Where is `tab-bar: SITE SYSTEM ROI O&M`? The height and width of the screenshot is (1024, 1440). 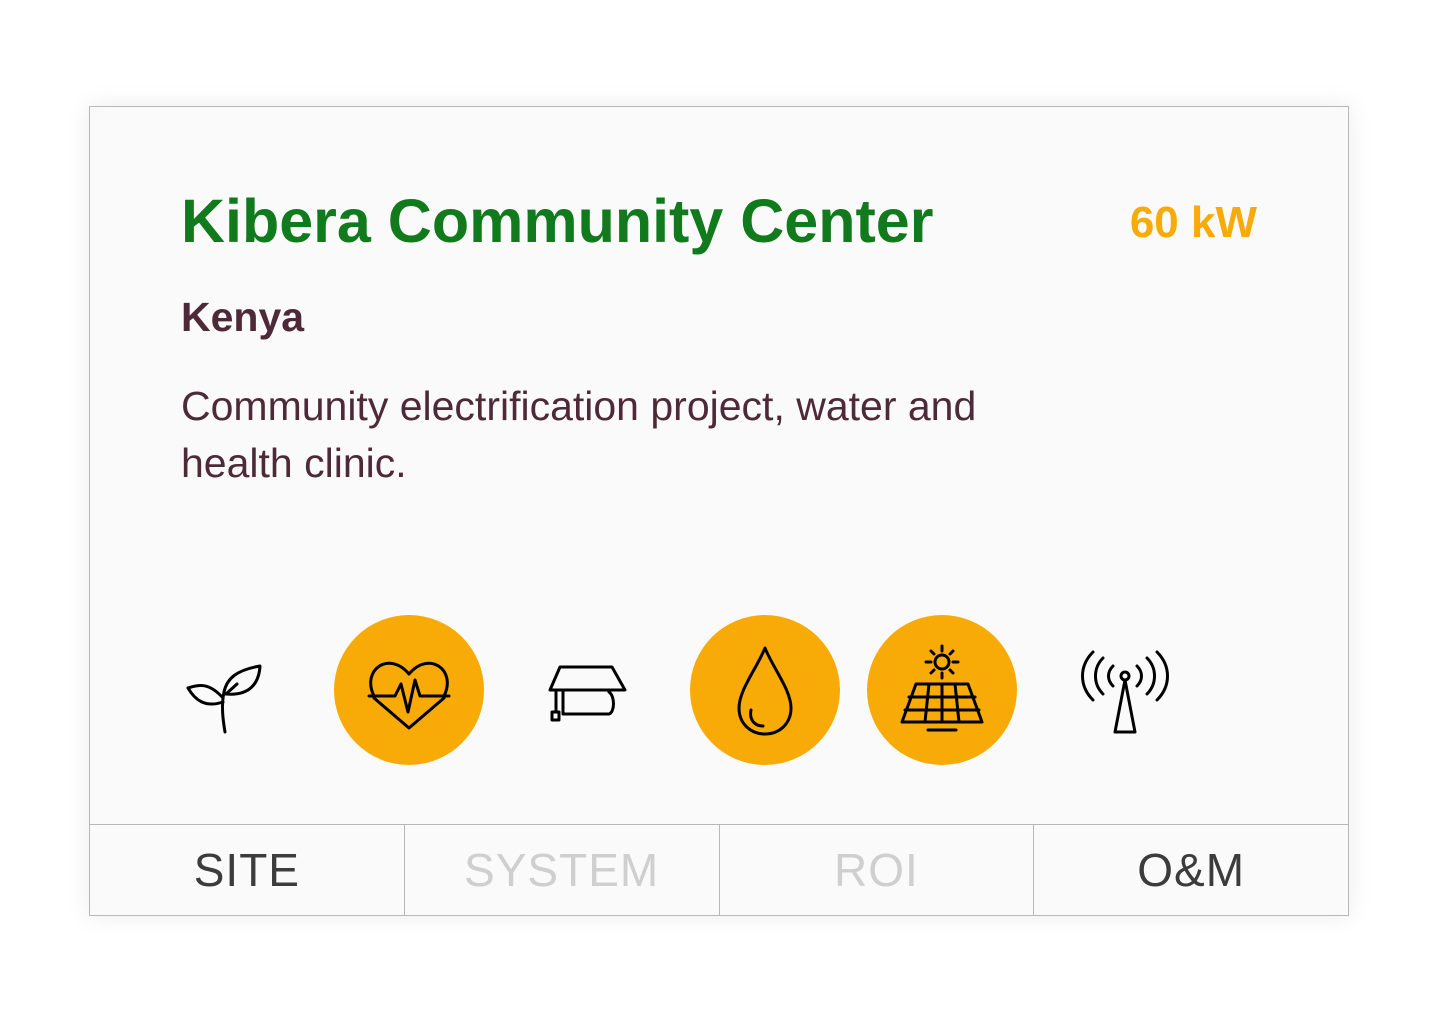 tab-bar: SITE SYSTEM ROI O&M is located at coordinates (719, 869).